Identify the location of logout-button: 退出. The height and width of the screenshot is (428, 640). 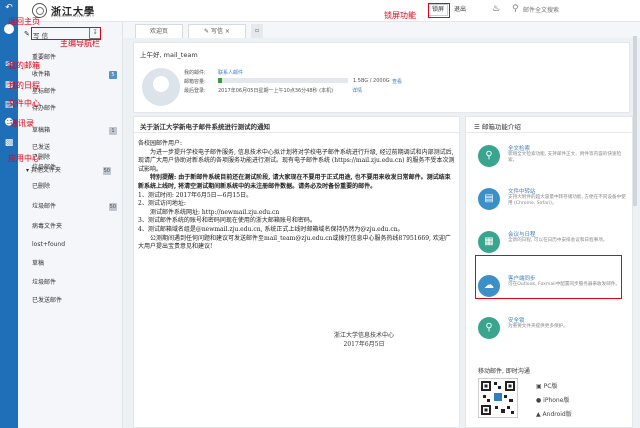
(460, 10).